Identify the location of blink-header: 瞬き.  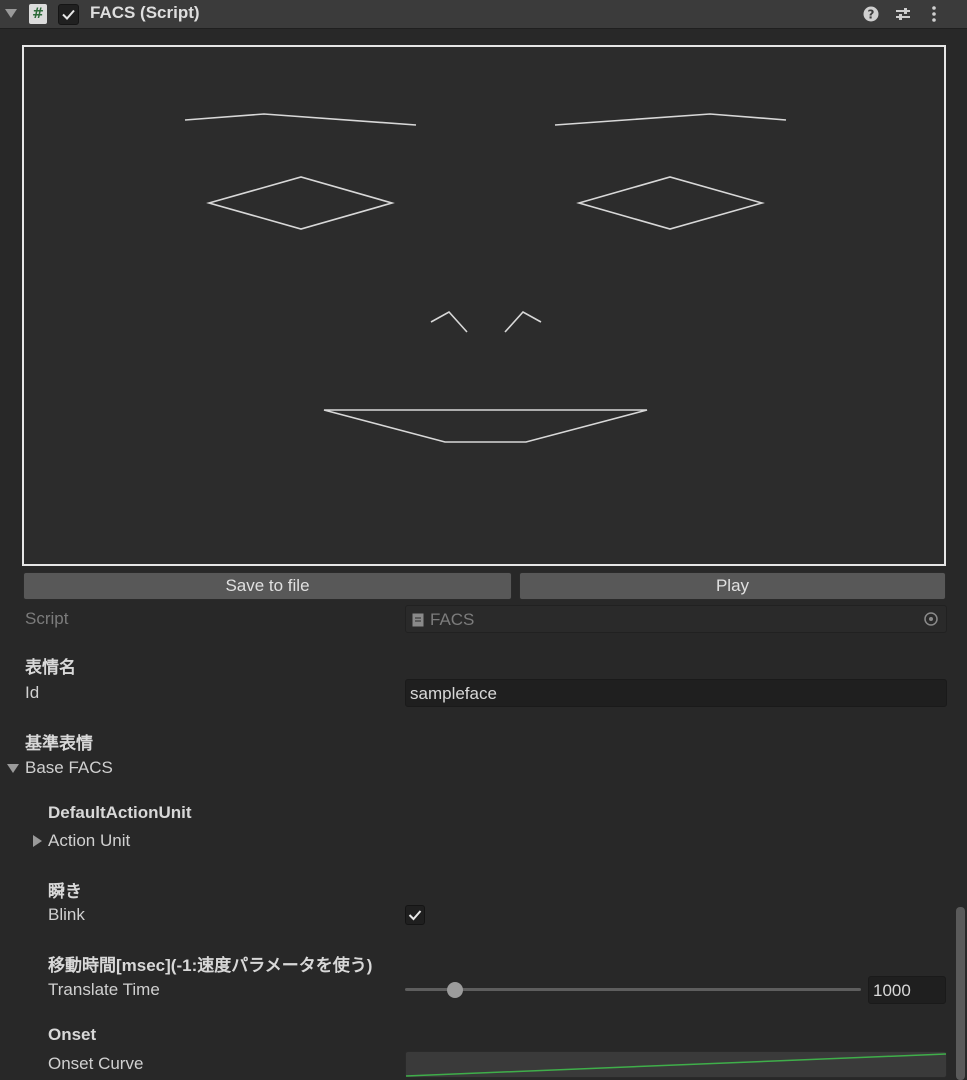
(65, 891).